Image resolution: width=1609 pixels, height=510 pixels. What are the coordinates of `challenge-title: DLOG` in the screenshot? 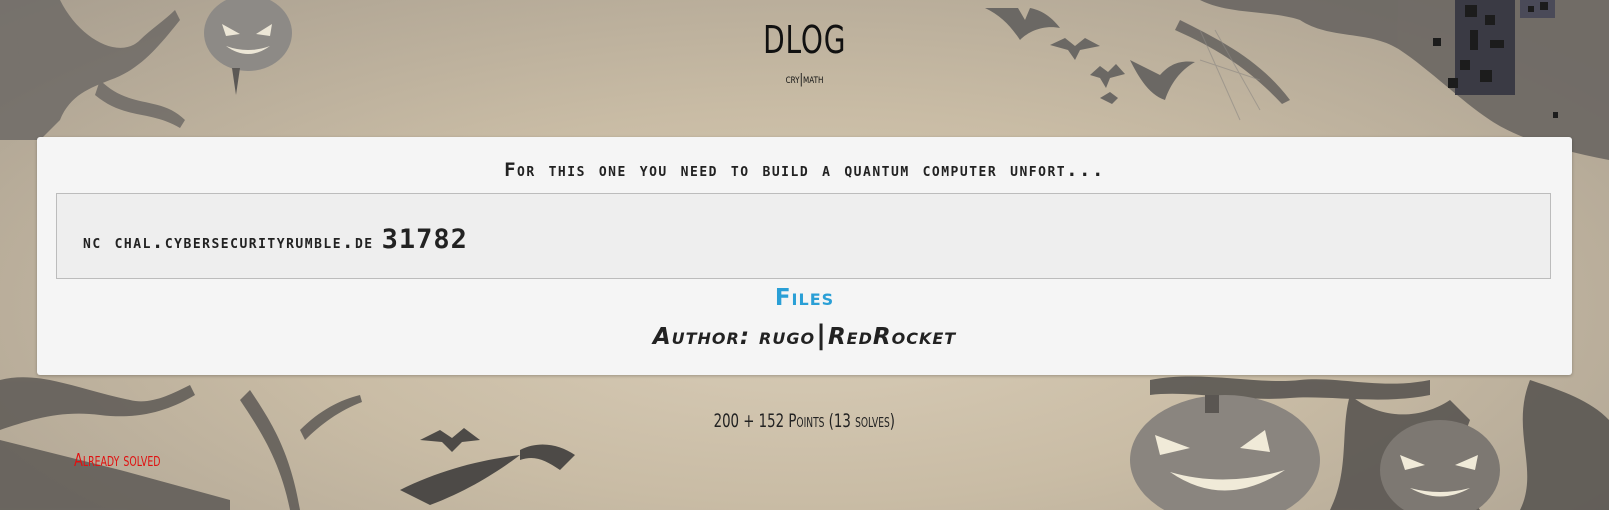 It's located at (804, 40).